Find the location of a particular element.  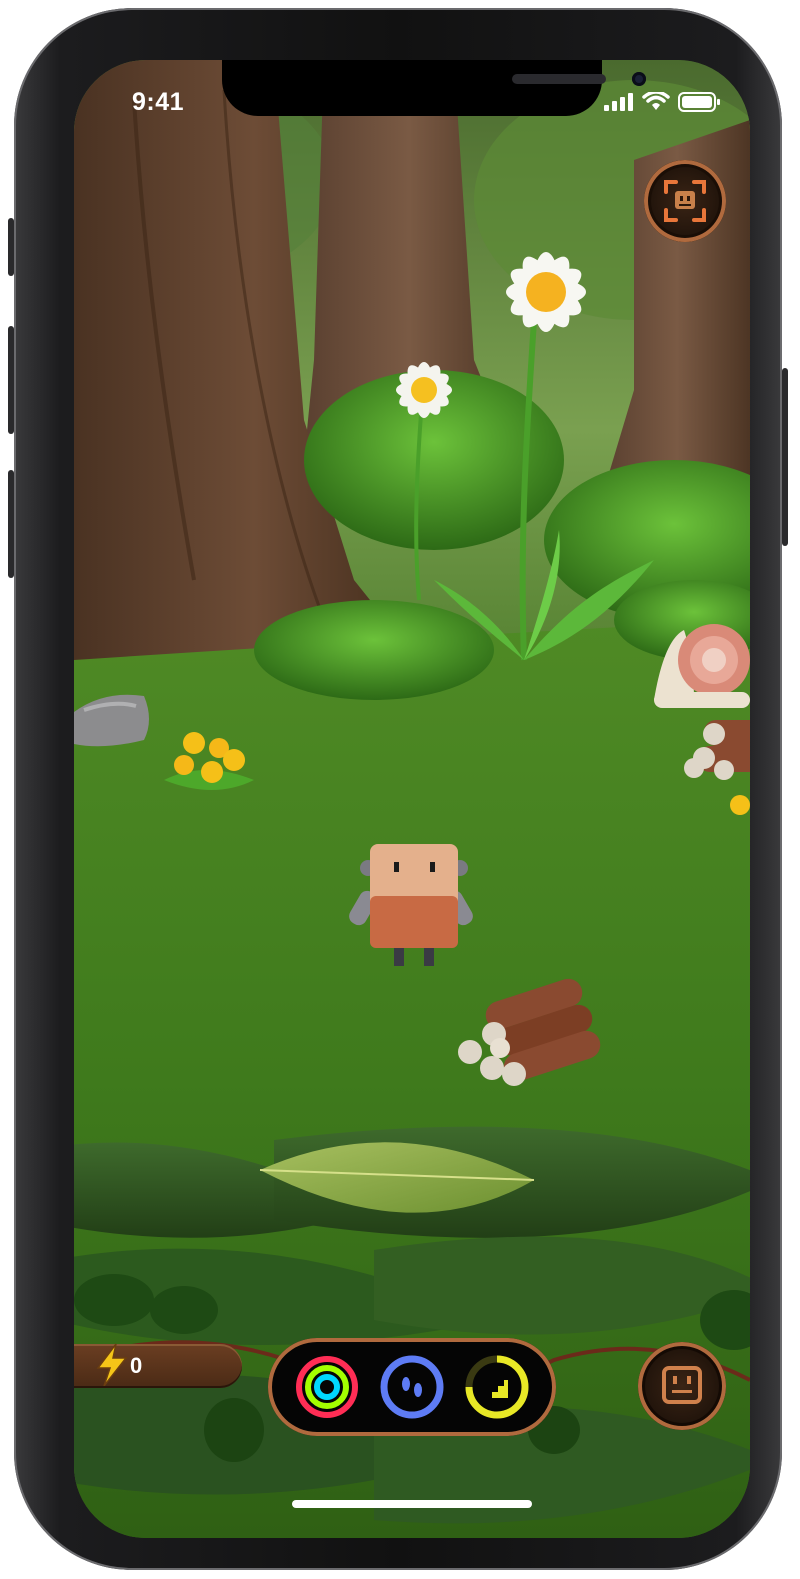

stairs-icon is located at coordinates (497, 1387).